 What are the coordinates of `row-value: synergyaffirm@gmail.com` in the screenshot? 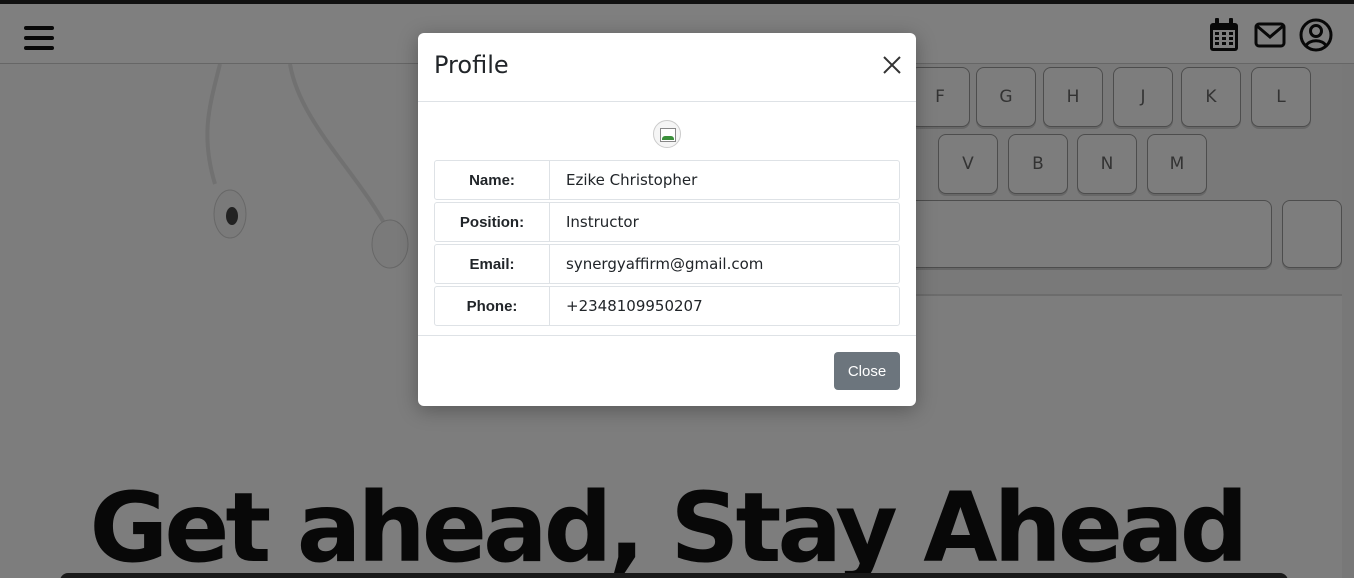 It's located at (665, 264).